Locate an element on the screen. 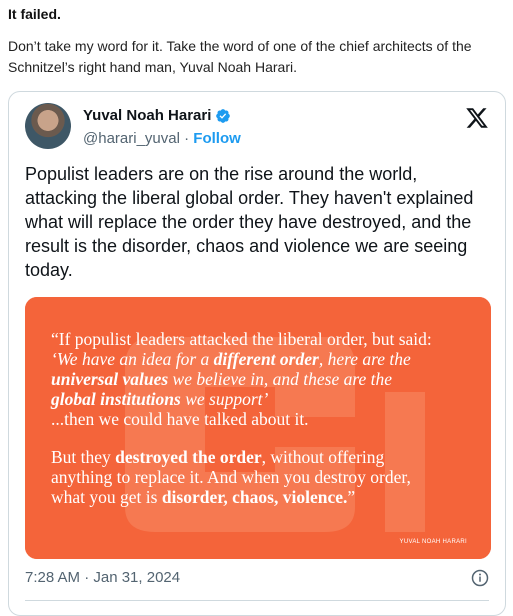 The height and width of the screenshot is (616, 513). quote-segment: disorder, chaos, violence. is located at coordinates (254, 497).